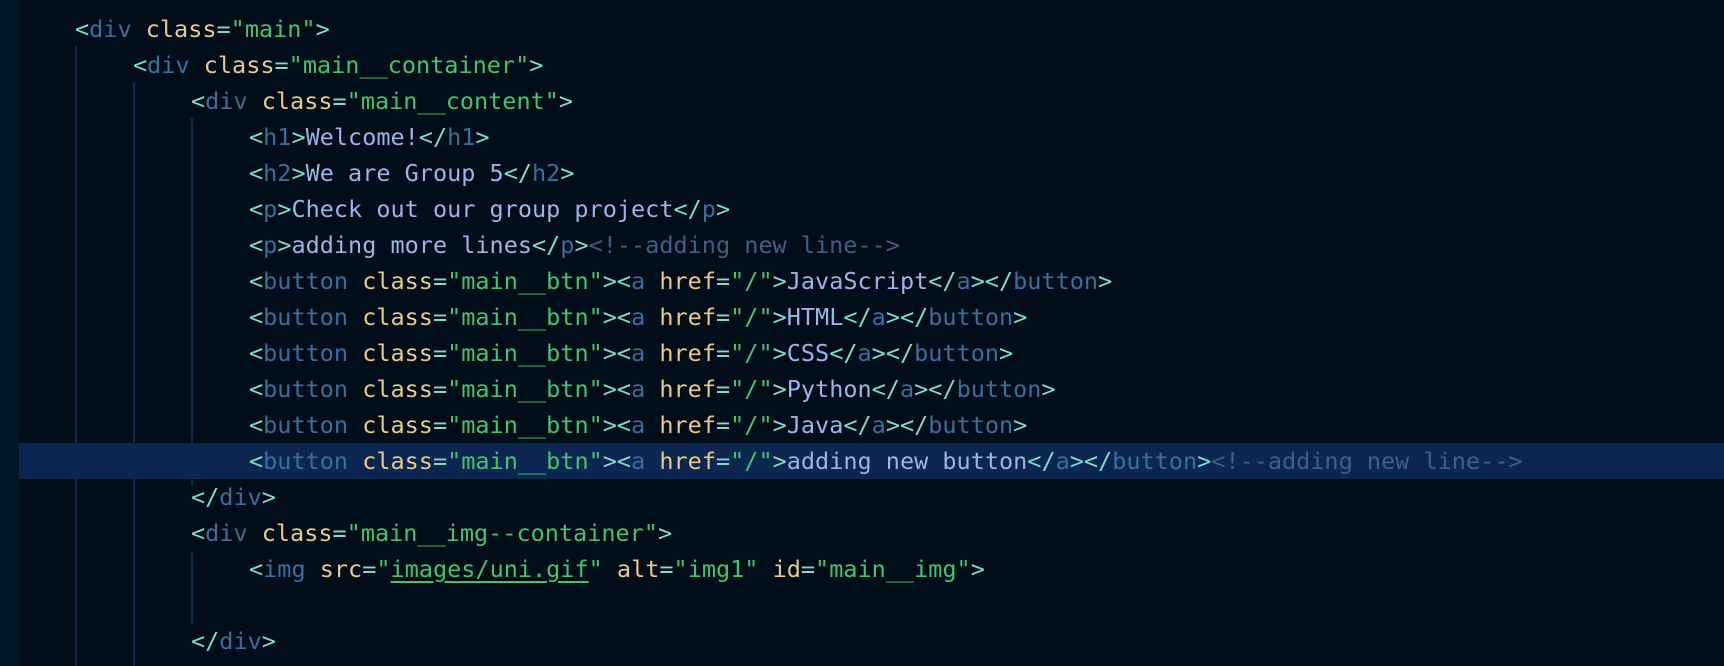 Image resolution: width=1724 pixels, height=666 pixels. Describe the element at coordinates (412, 173) in the screenshot. I see `code-line-text: <h2>We are Group 5</h2>` at that location.